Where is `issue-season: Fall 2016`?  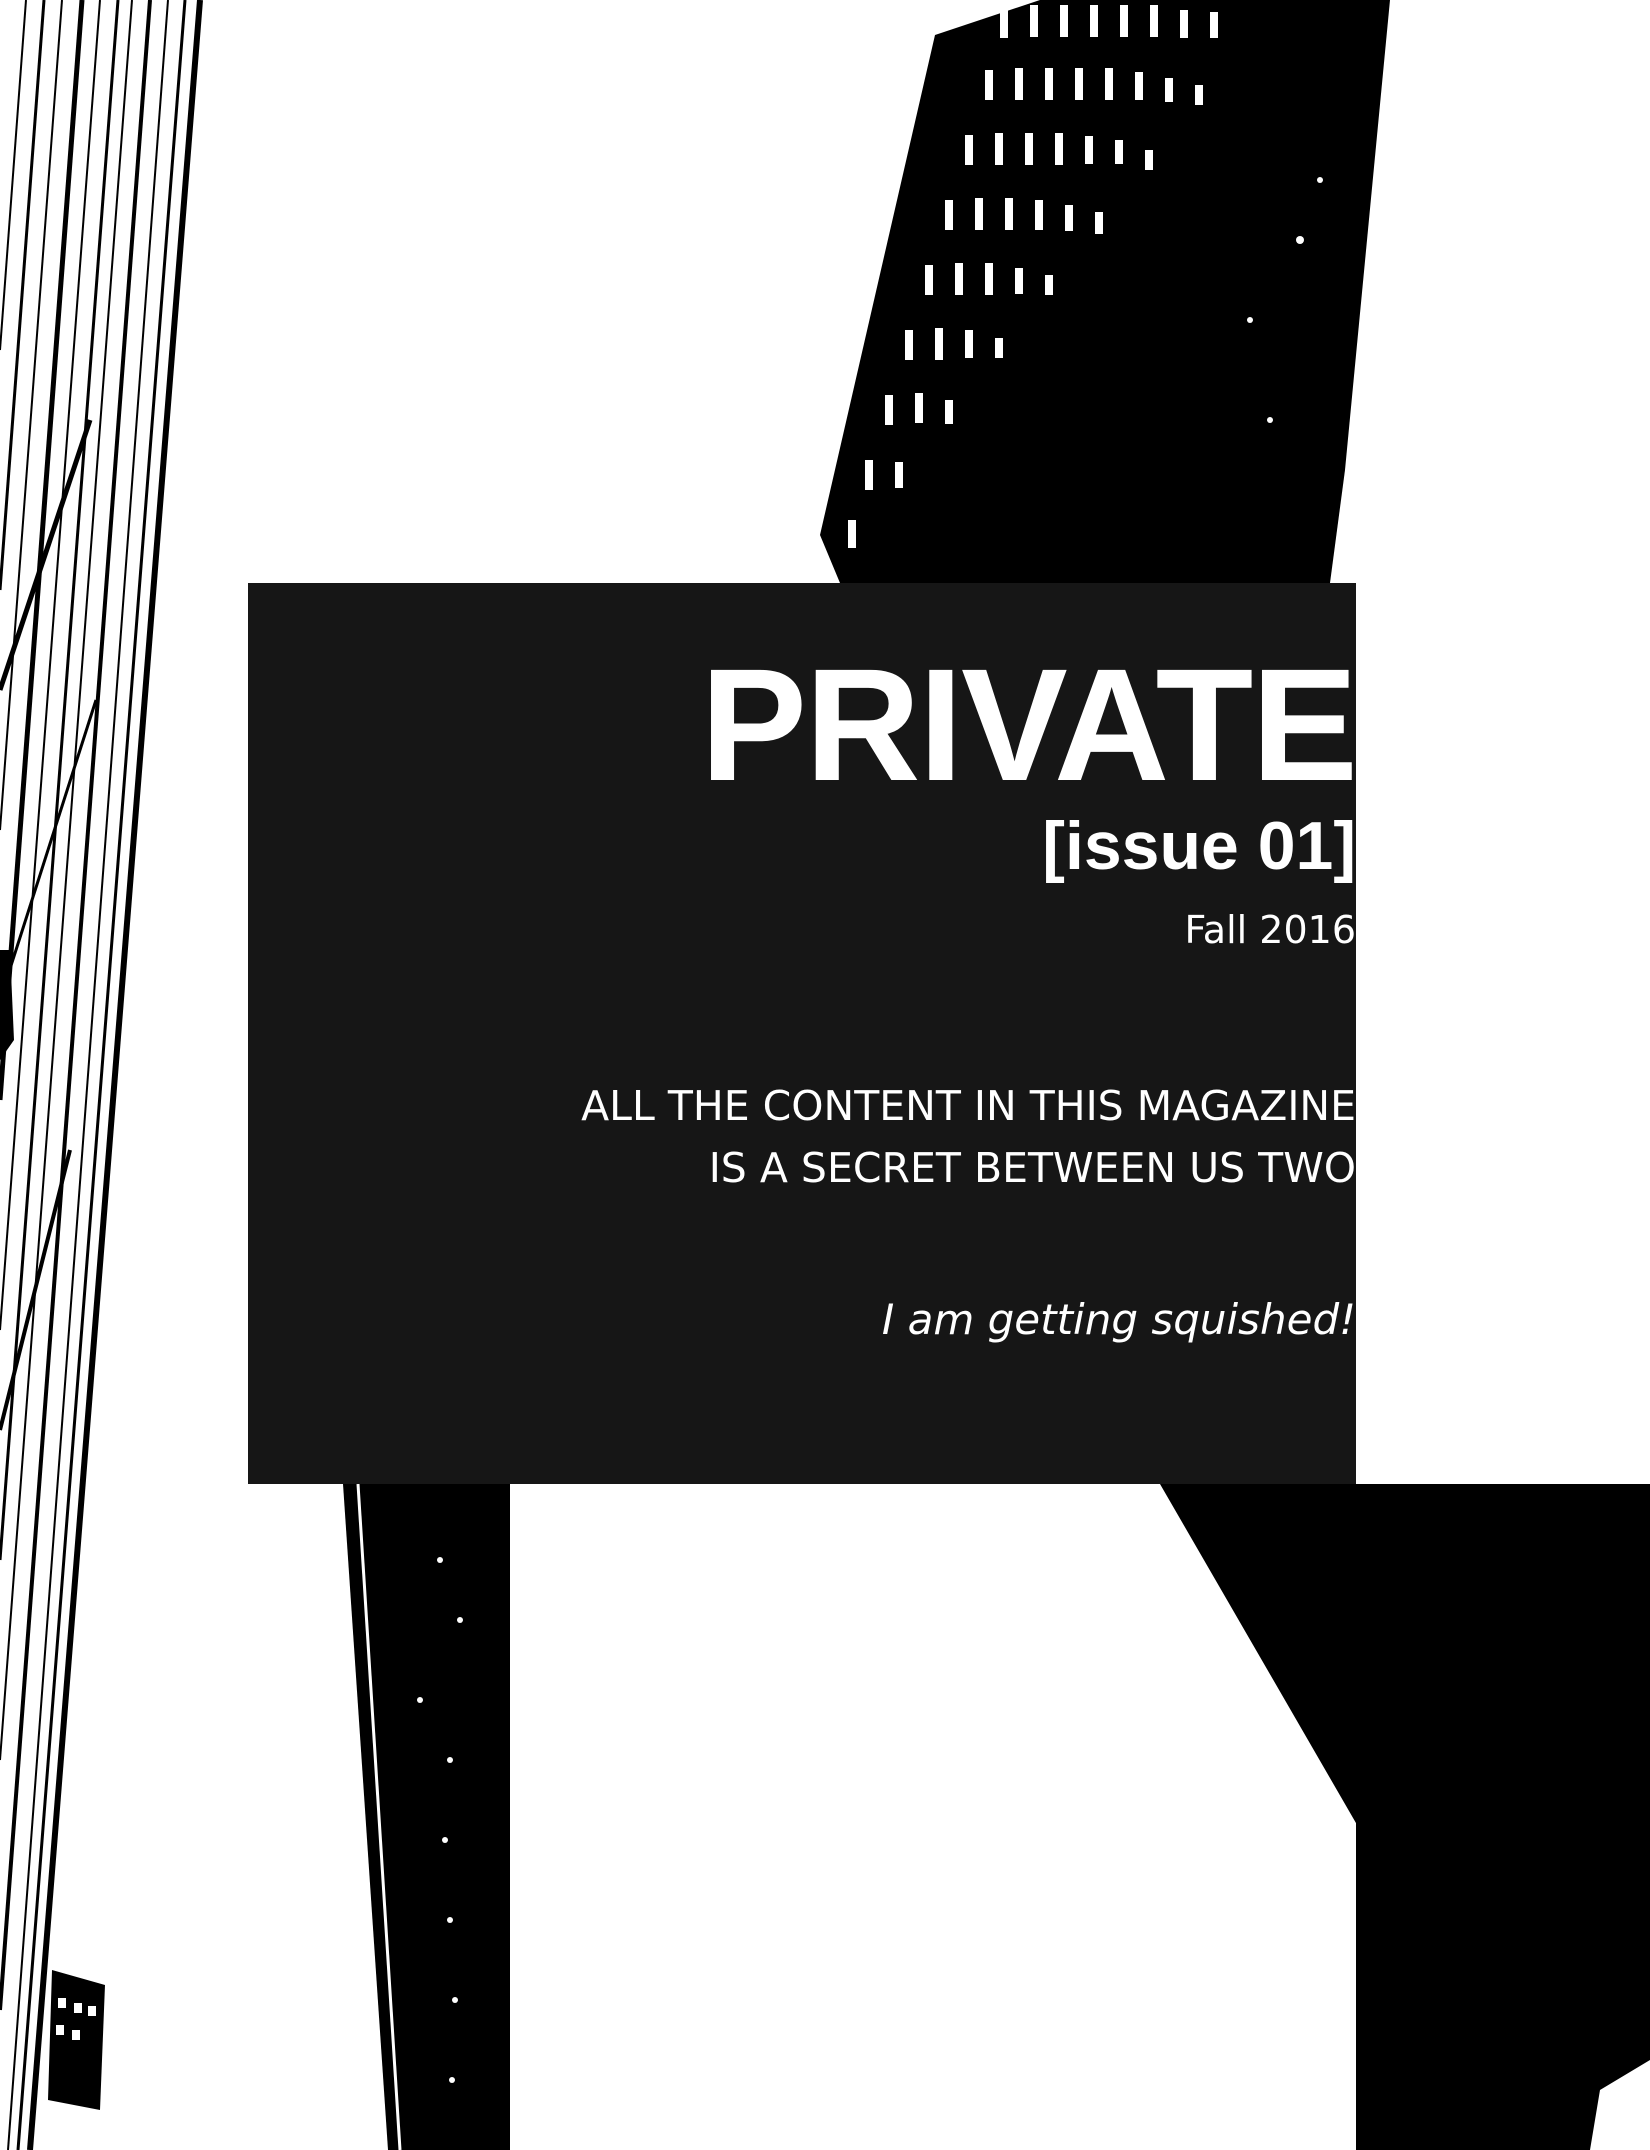 issue-season: Fall 2016 is located at coordinates (1270, 930).